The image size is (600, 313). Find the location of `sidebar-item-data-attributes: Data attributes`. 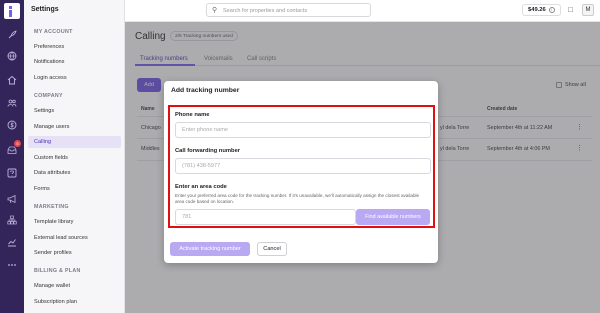

sidebar-item-data-attributes: Data attributes is located at coordinates (74, 173).